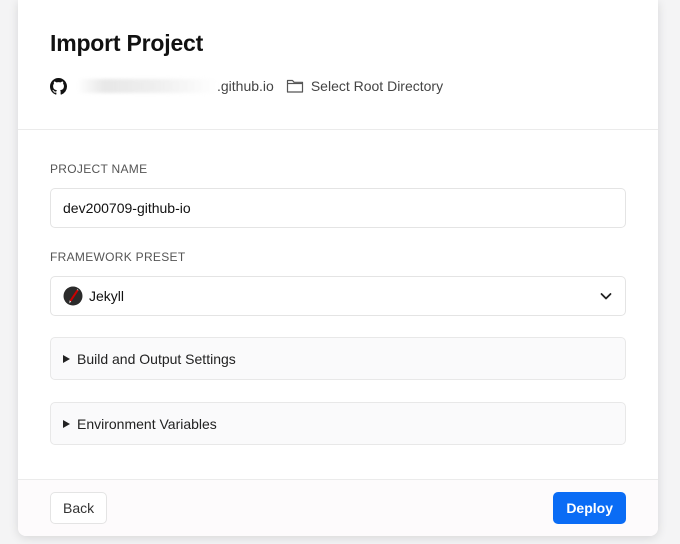 The width and height of the screenshot is (680, 544). What do you see at coordinates (79, 508) in the screenshot?
I see `back-button: Back` at bounding box center [79, 508].